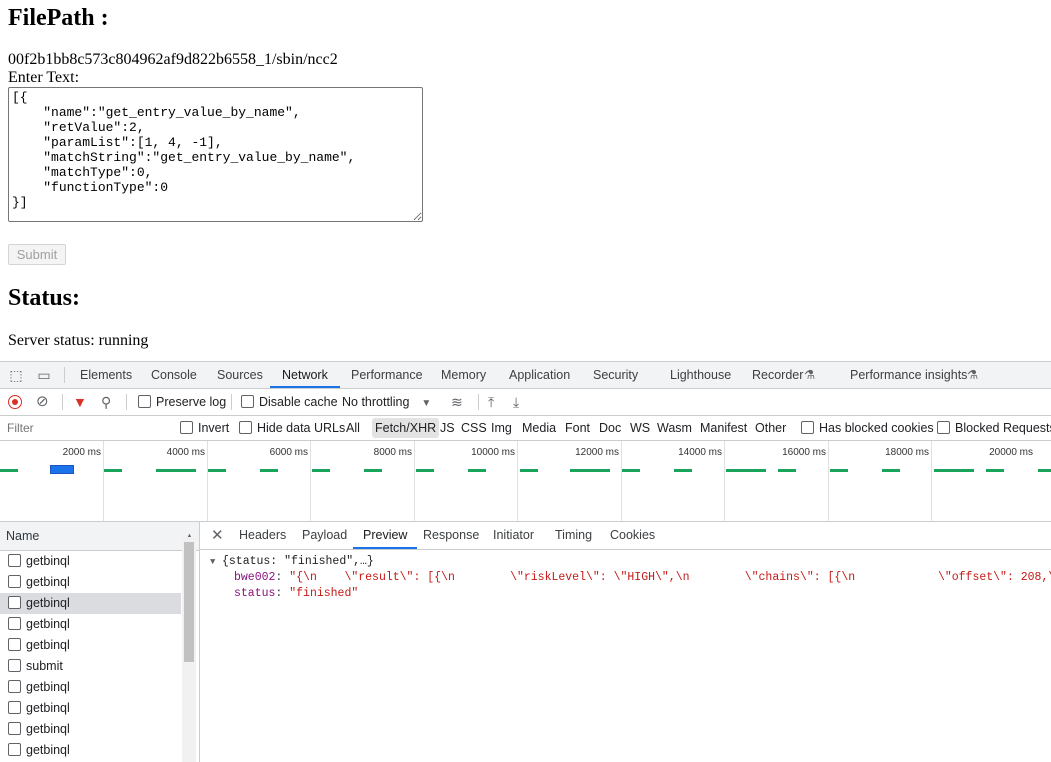  I want to click on clear-icon: ⊘, so click(42, 402).